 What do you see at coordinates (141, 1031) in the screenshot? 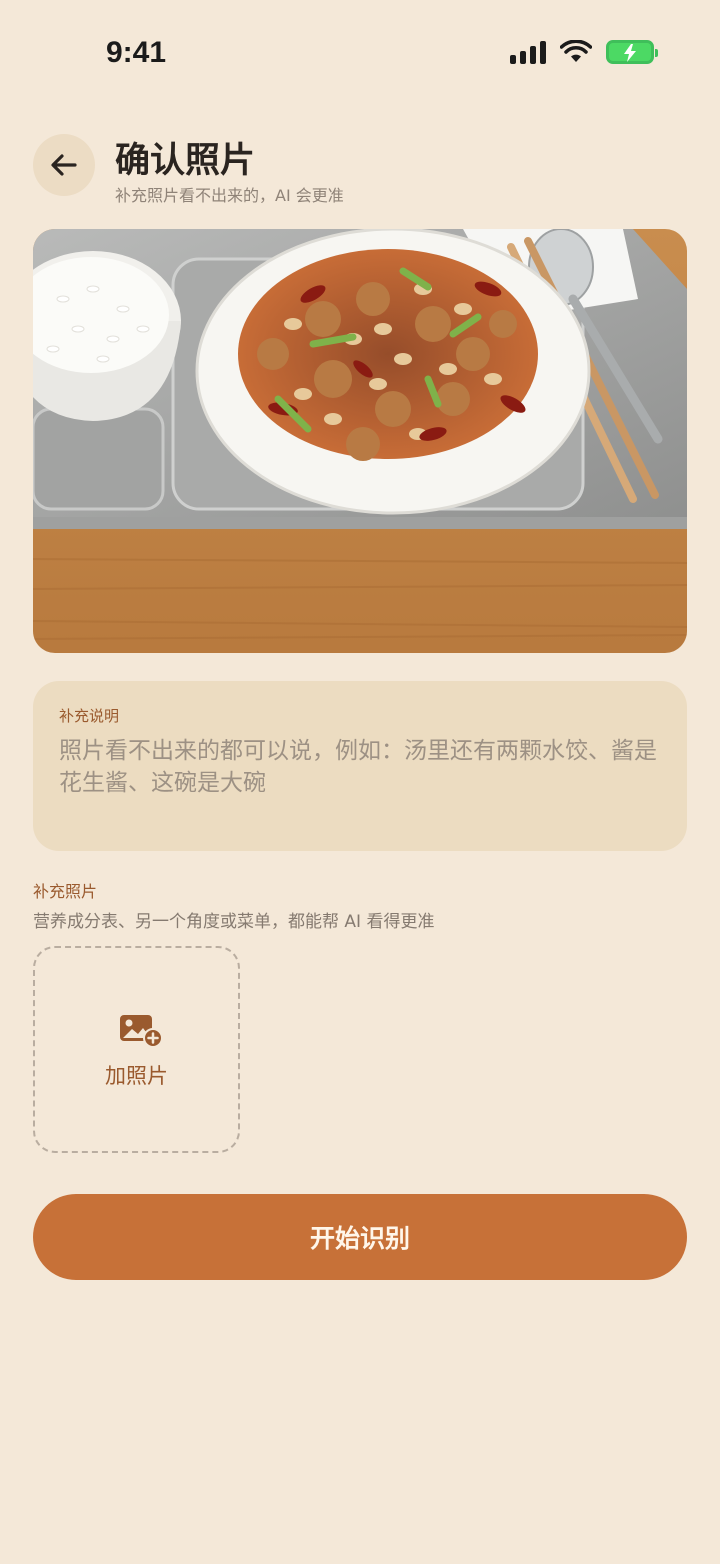
I see `add-photo-icon` at bounding box center [141, 1031].